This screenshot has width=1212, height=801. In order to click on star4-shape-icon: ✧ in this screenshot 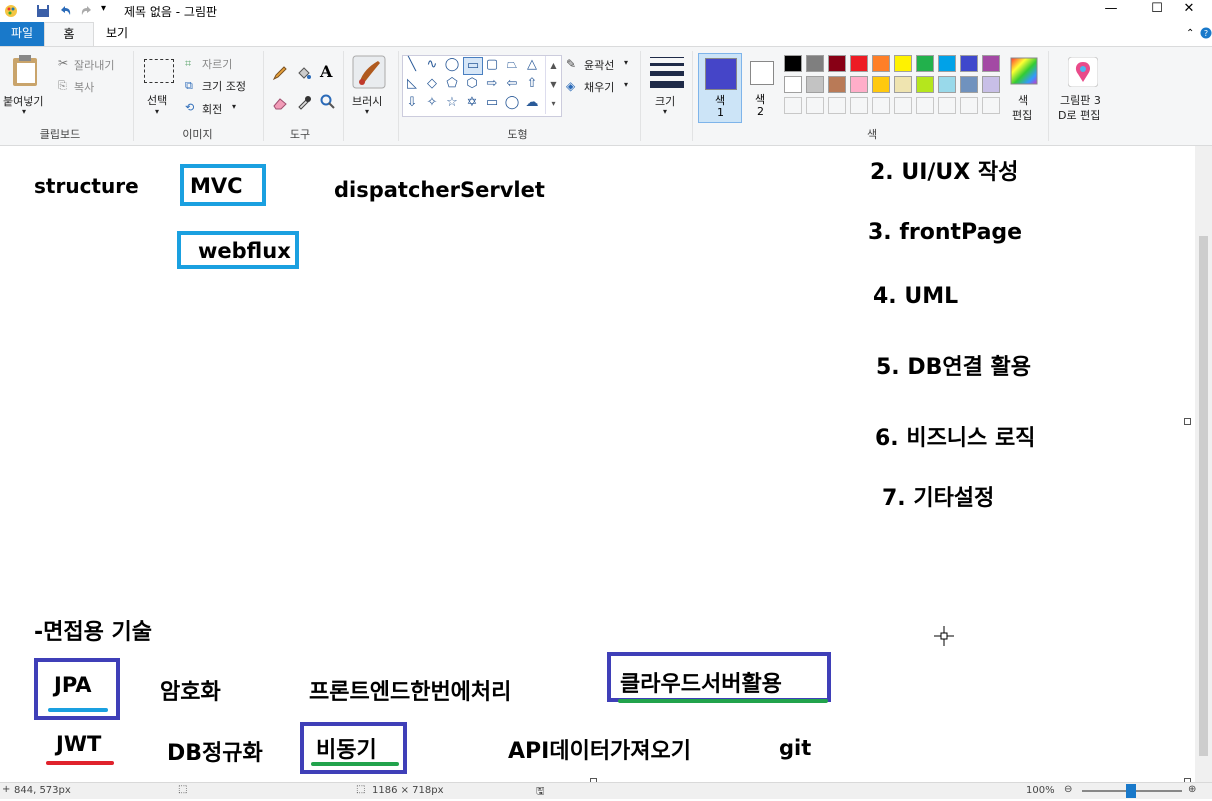, I will do `click(432, 103)`.